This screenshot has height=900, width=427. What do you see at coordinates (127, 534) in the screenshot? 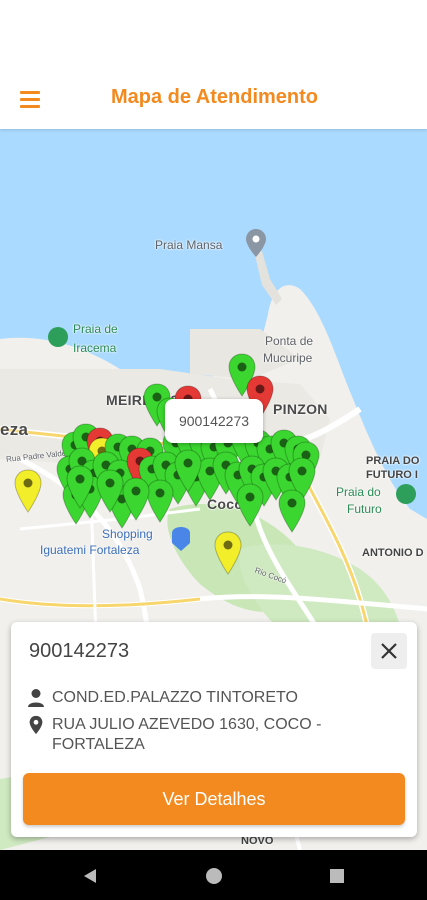
I see `map-label-shopping: Shopping` at bounding box center [127, 534].